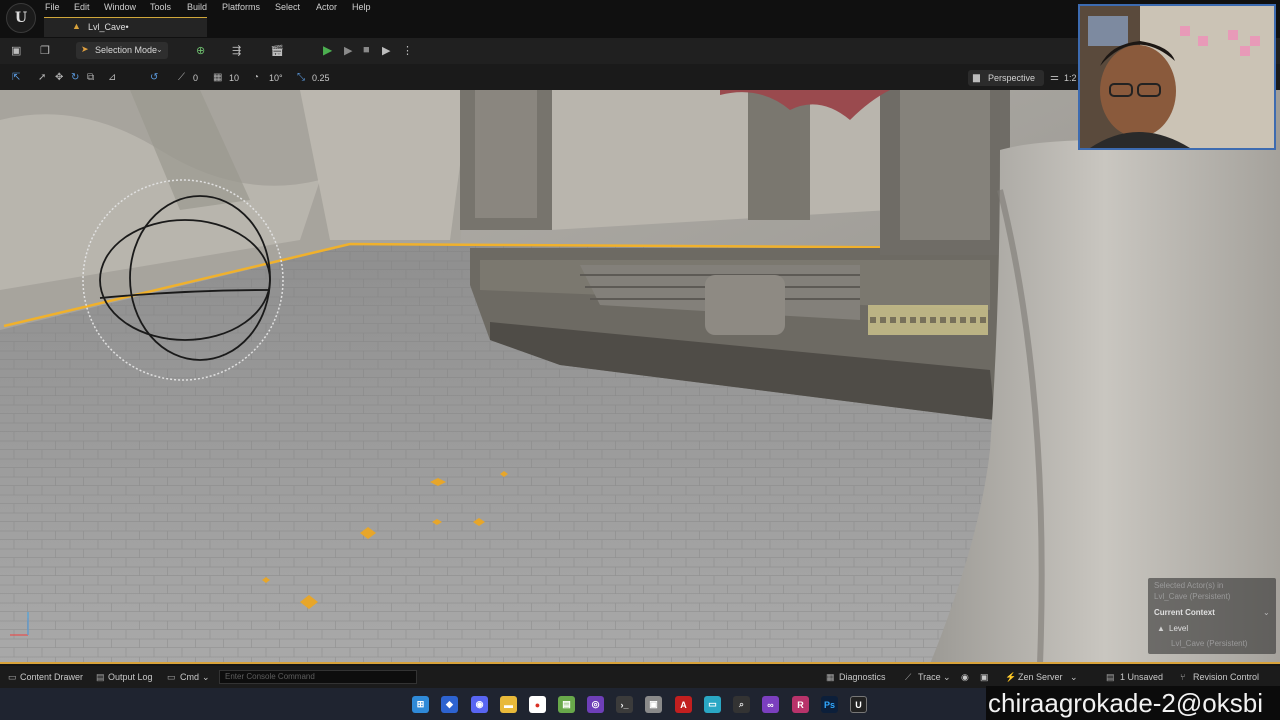  Describe the element at coordinates (976, 77) in the screenshot. I see `camera-icon: ▆` at that location.